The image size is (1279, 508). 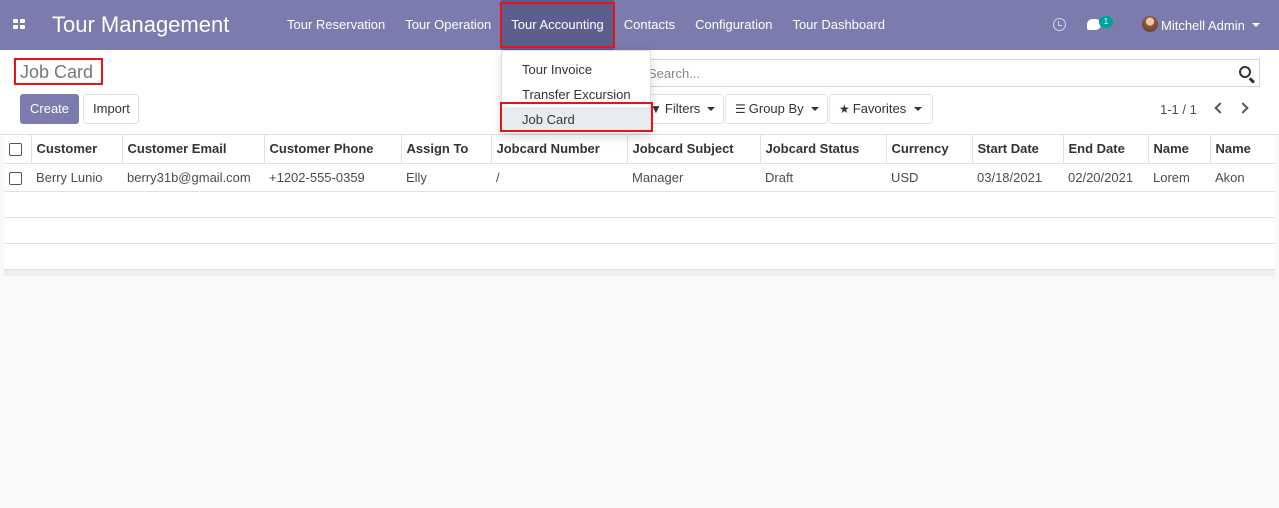 What do you see at coordinates (1105, 177) in the screenshot?
I see `table-cell: 02/20/2021` at bounding box center [1105, 177].